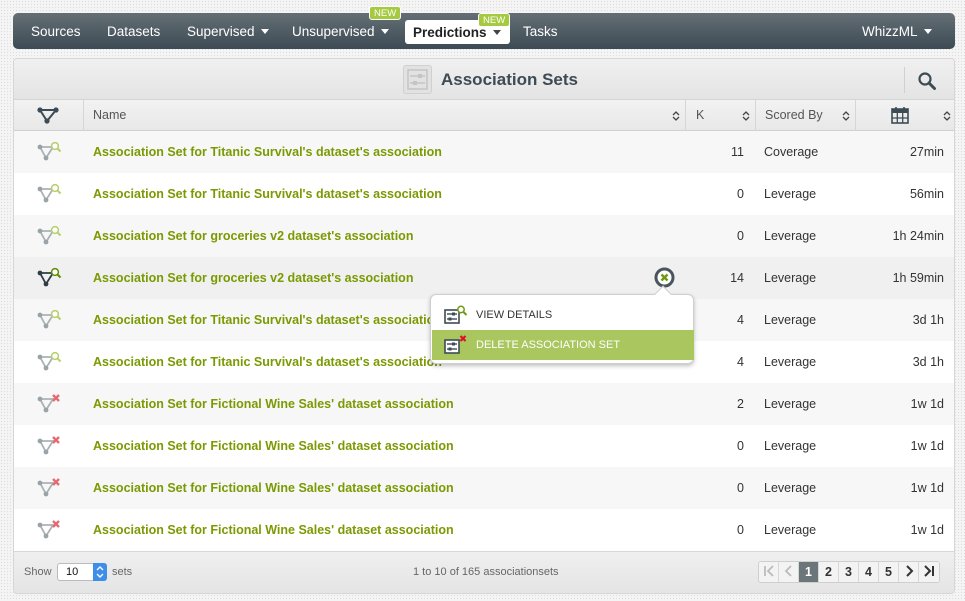  I want to click on chevron-left-icon, so click(788, 571).